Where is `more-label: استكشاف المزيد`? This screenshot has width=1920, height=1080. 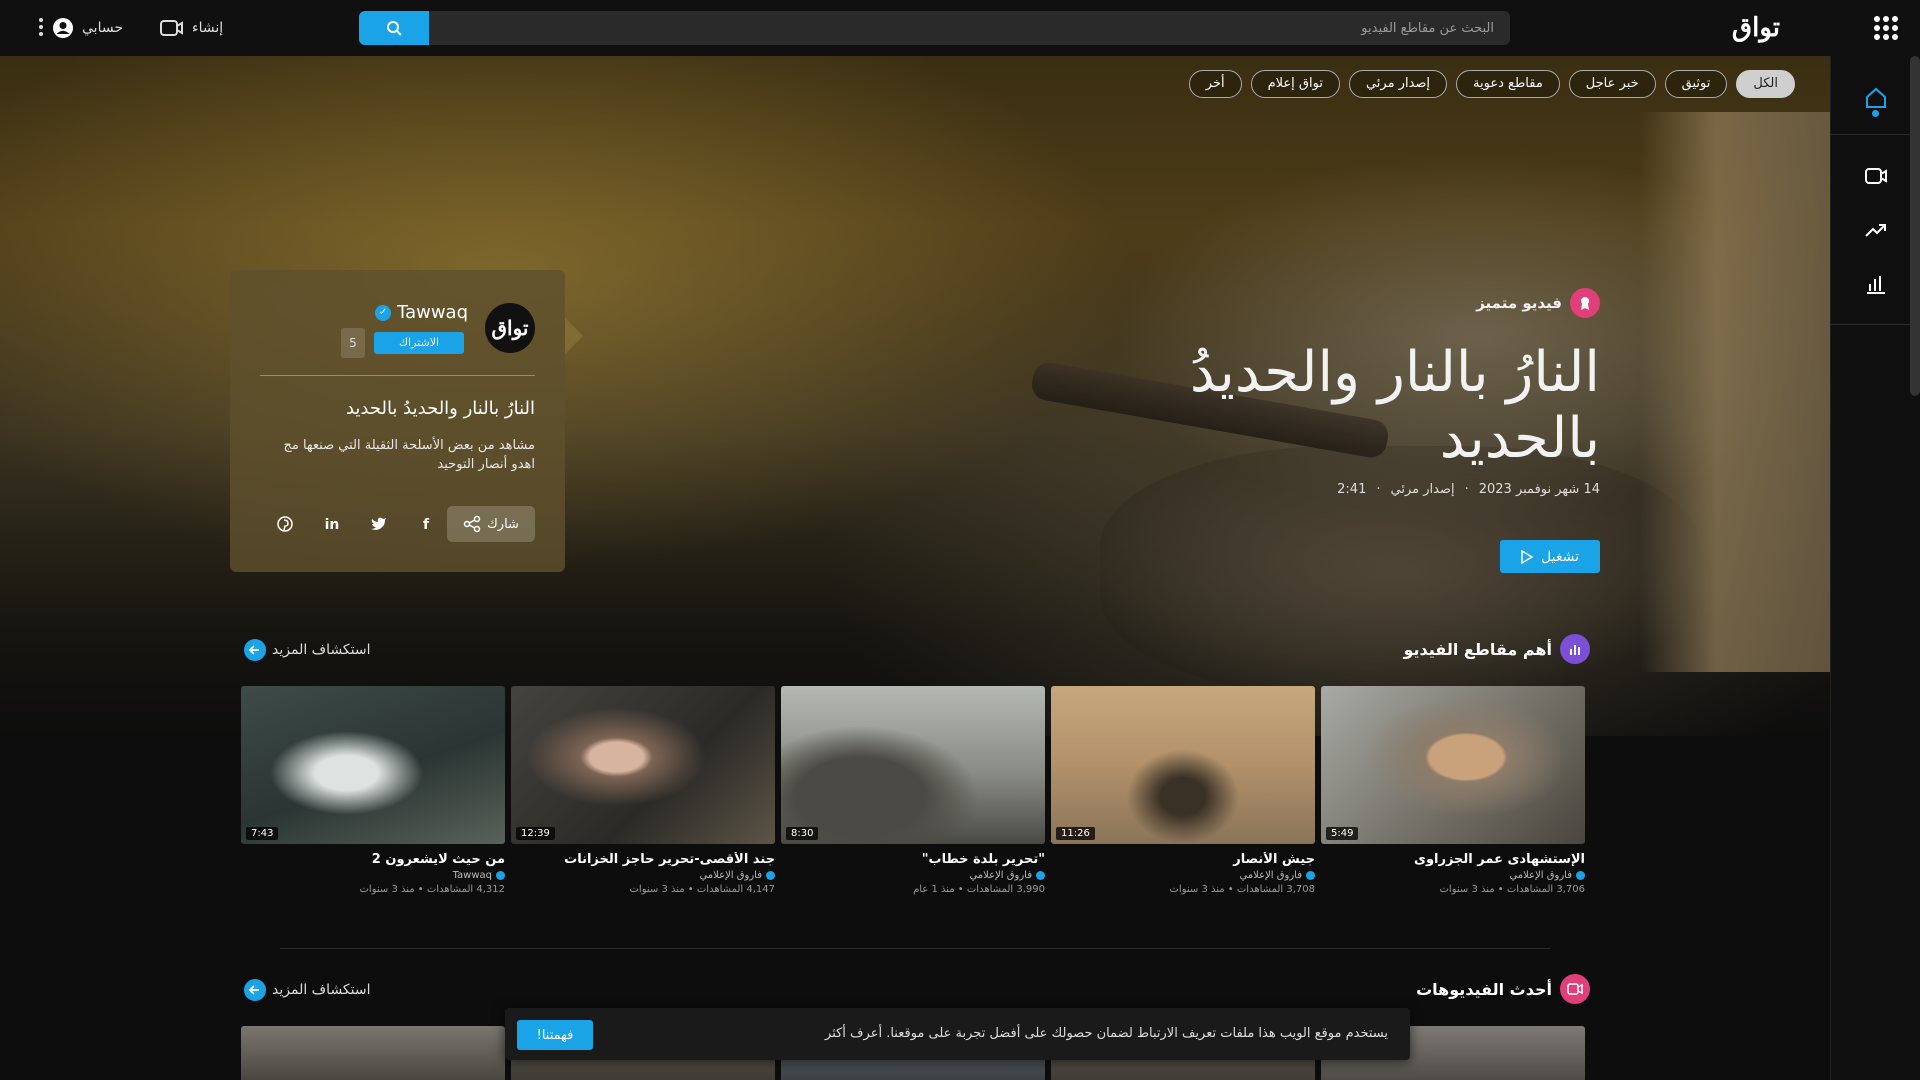 more-label: استكشاف المزيد is located at coordinates (321, 990).